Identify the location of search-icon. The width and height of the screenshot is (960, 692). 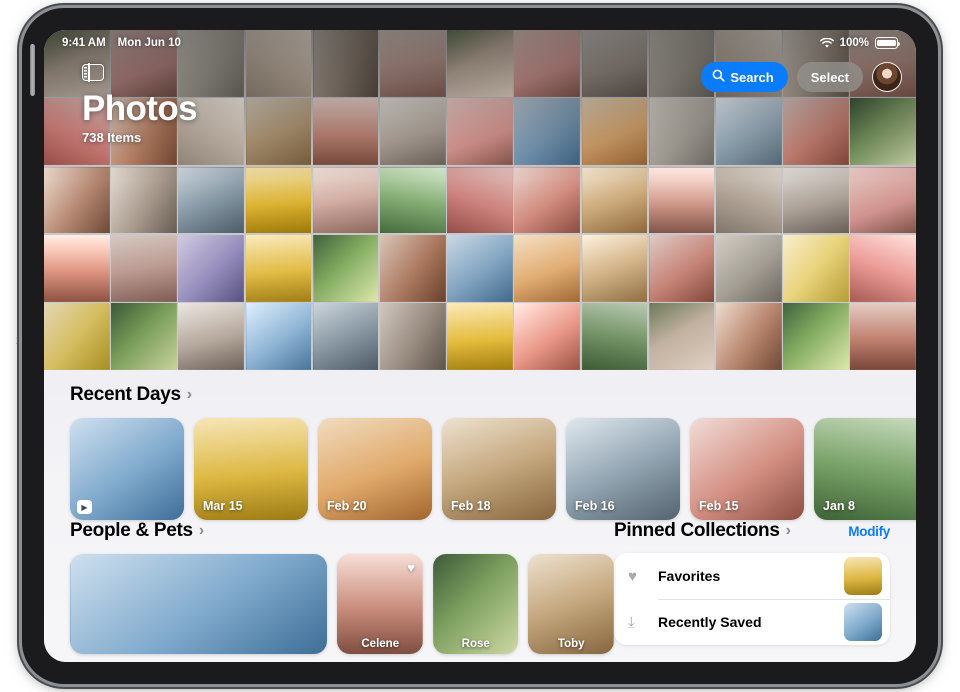
(718, 77).